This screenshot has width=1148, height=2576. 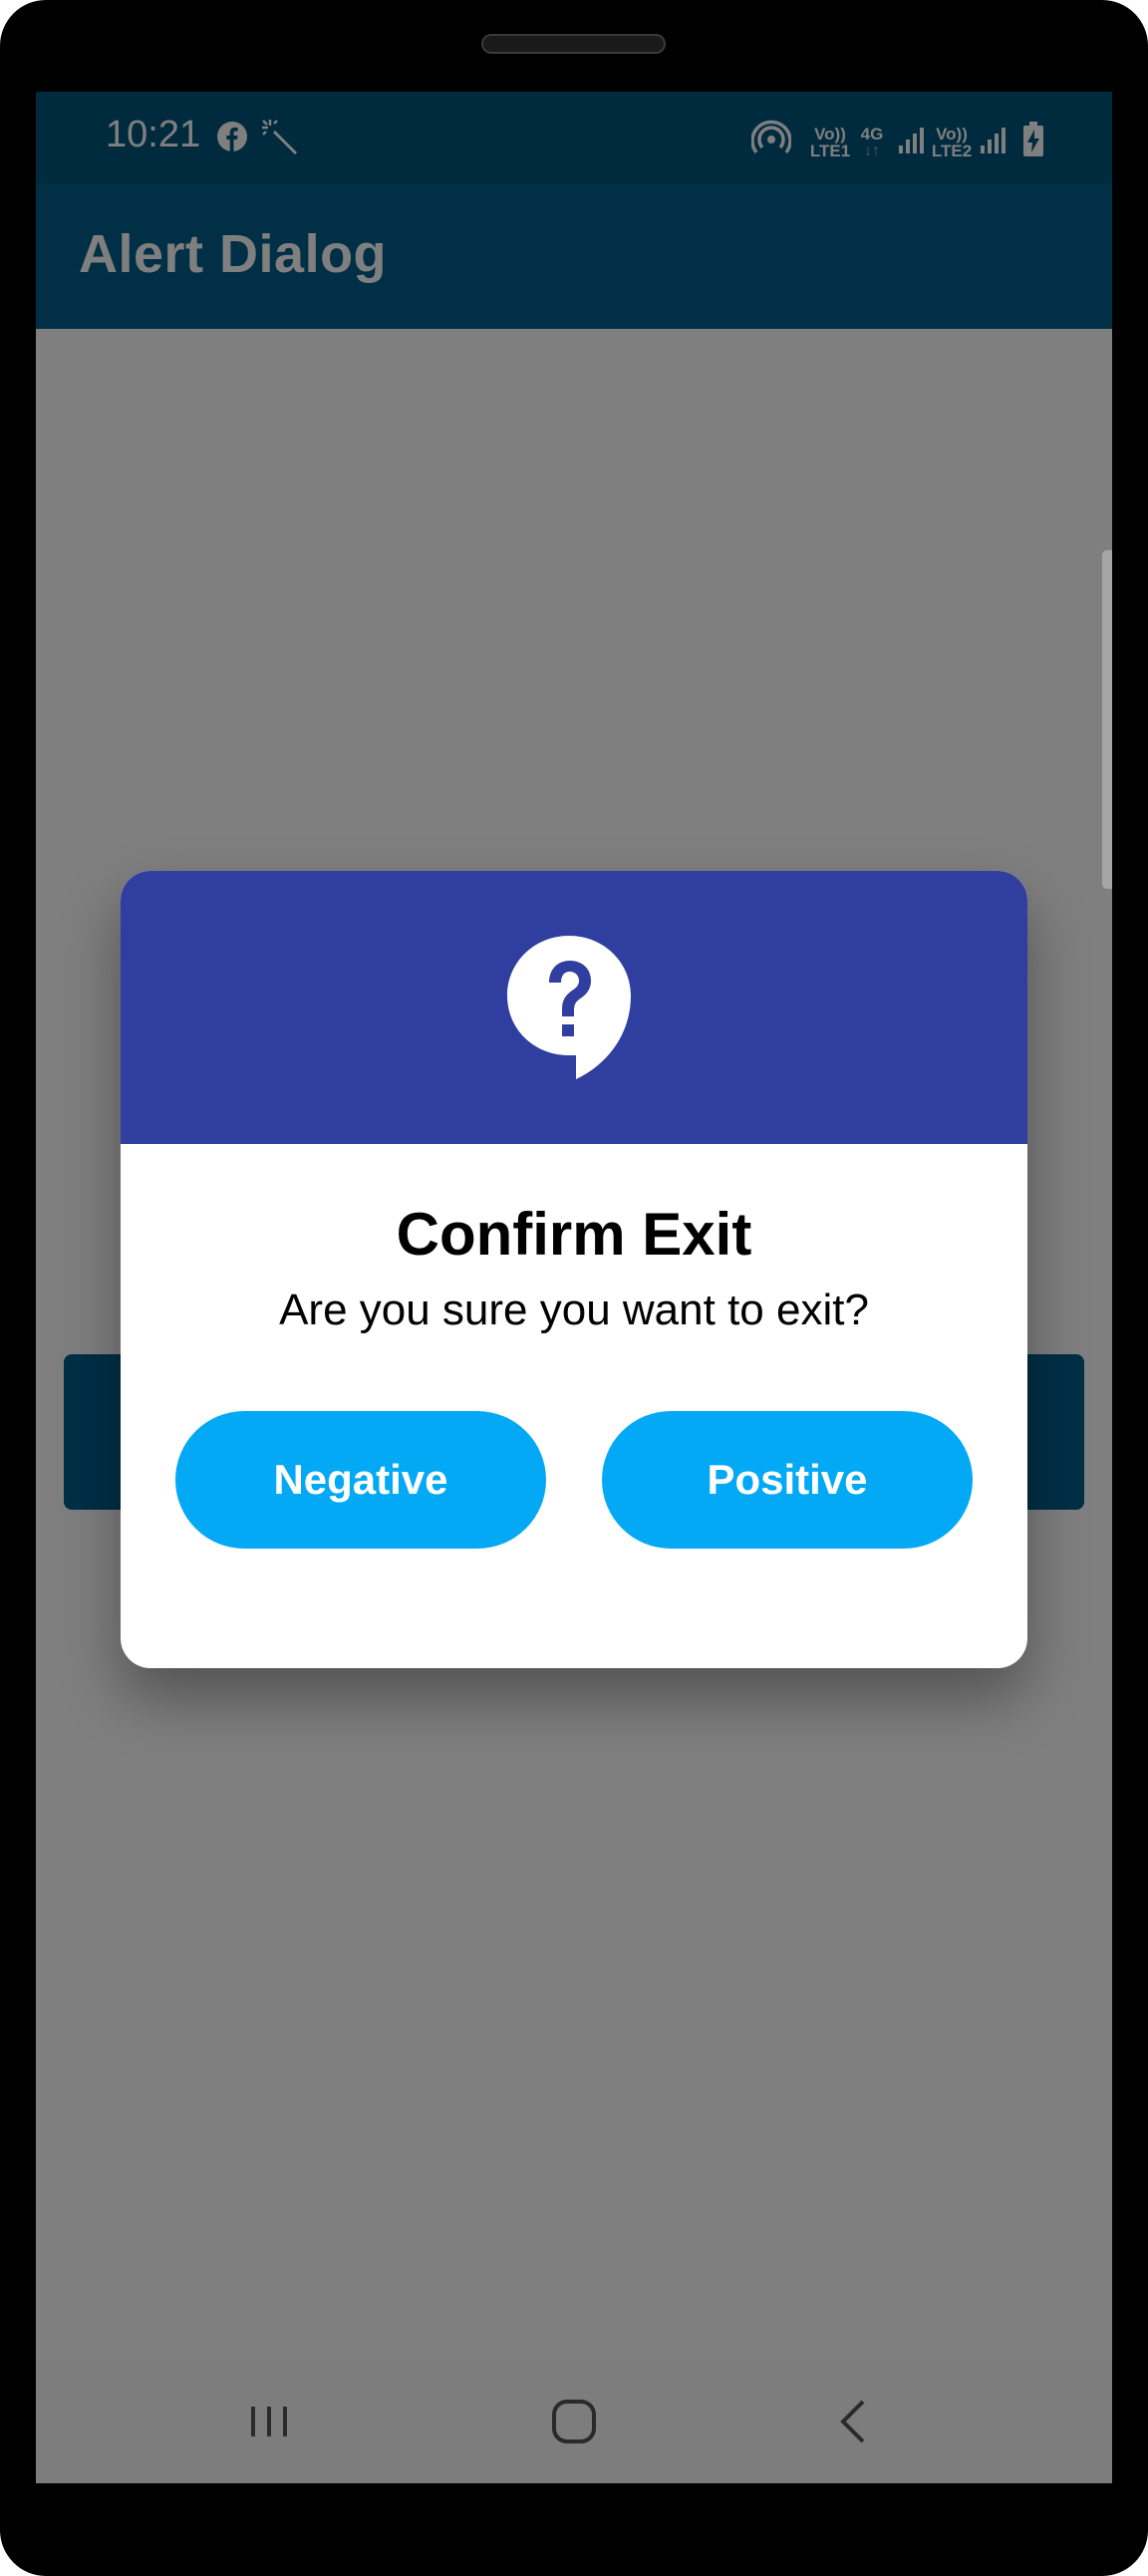 I want to click on positive-button: Positive, so click(x=787, y=1480).